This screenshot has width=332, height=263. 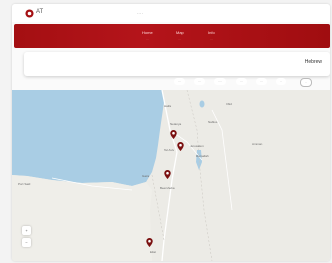 I want to click on sea-of-galilee, so click(x=202, y=104).